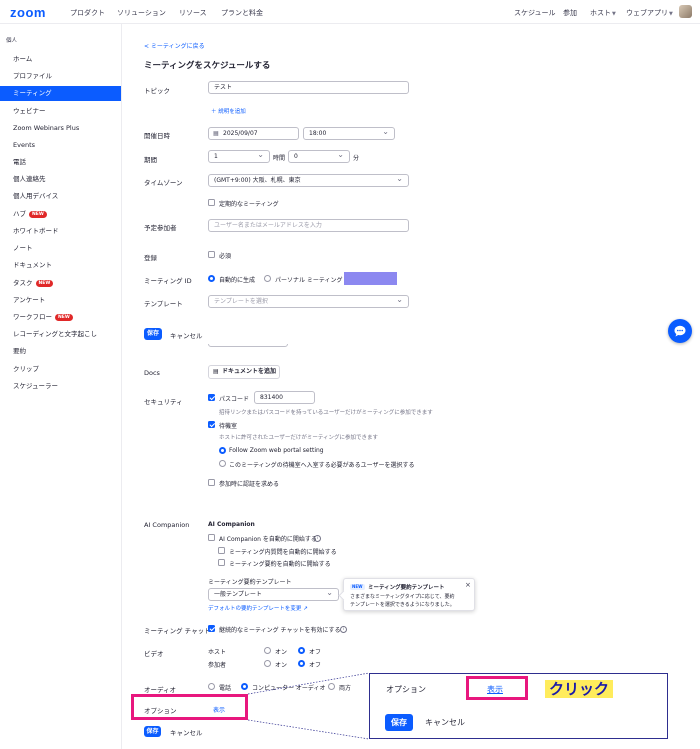 The image size is (700, 749). What do you see at coordinates (497, 688) in the screenshot?
I see `show-link-highlight-box` at bounding box center [497, 688].